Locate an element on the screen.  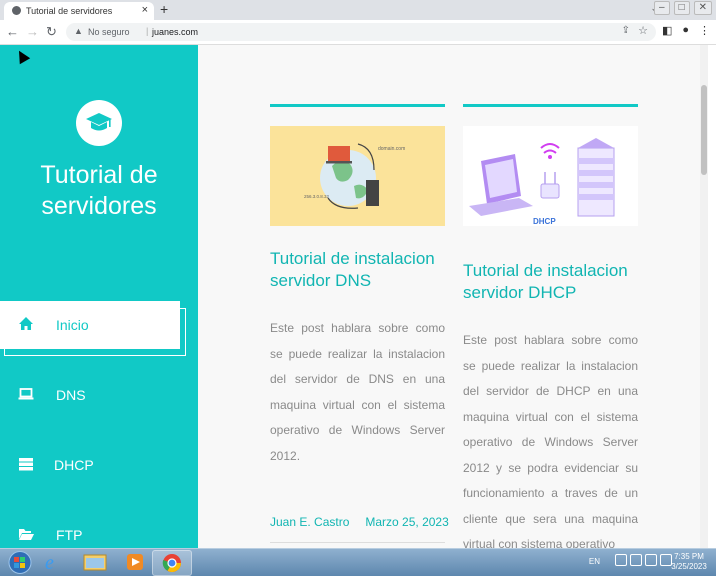
clock-time: 7:35 PM is located at coordinates (689, 556).